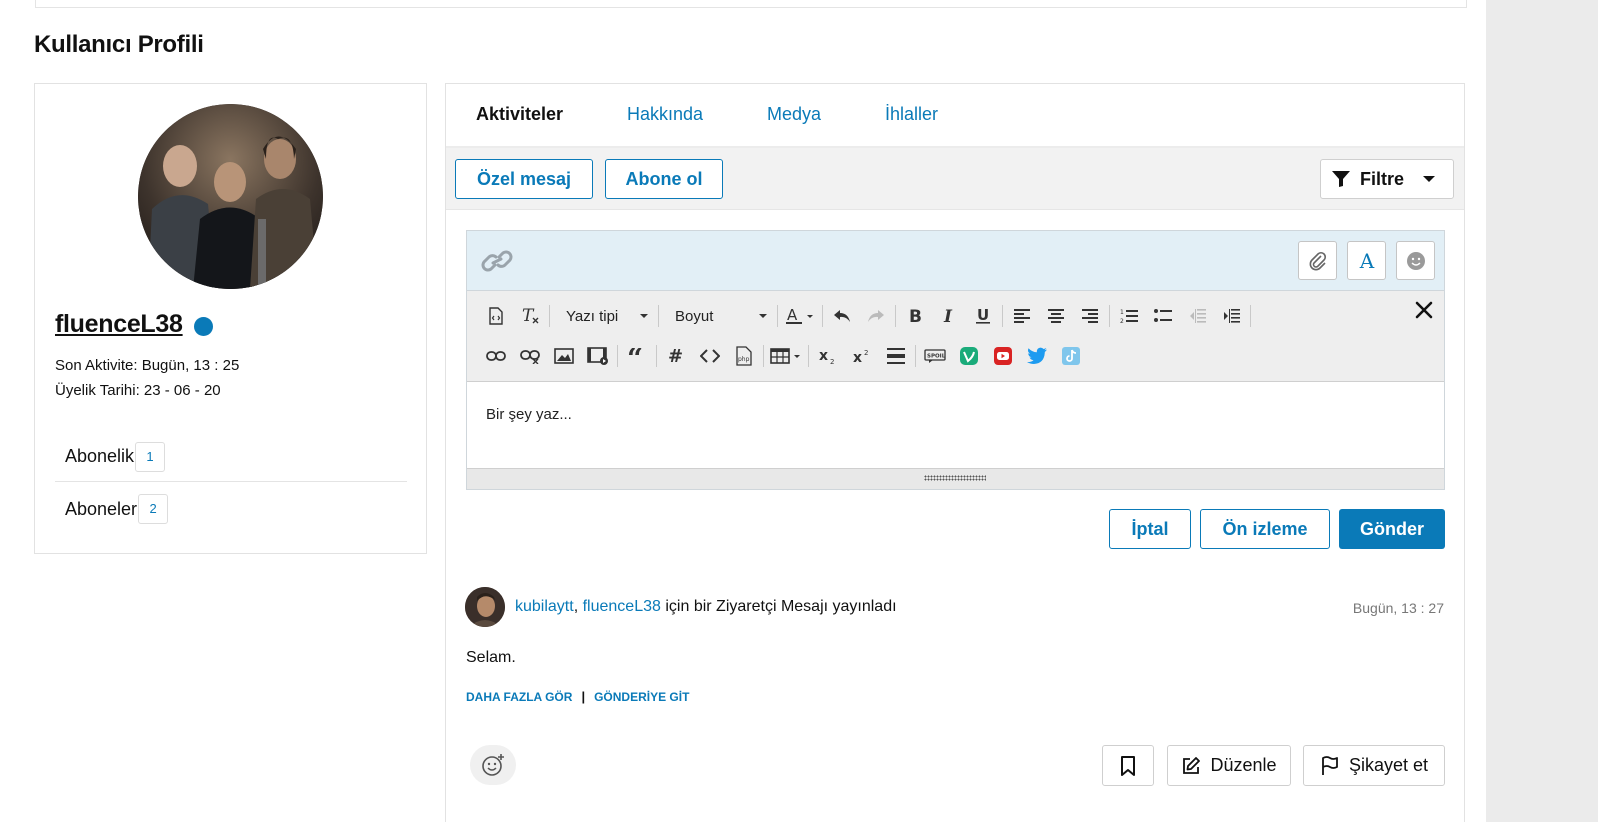  What do you see at coordinates (955, 261) in the screenshot?
I see `editor-header: A` at bounding box center [955, 261].